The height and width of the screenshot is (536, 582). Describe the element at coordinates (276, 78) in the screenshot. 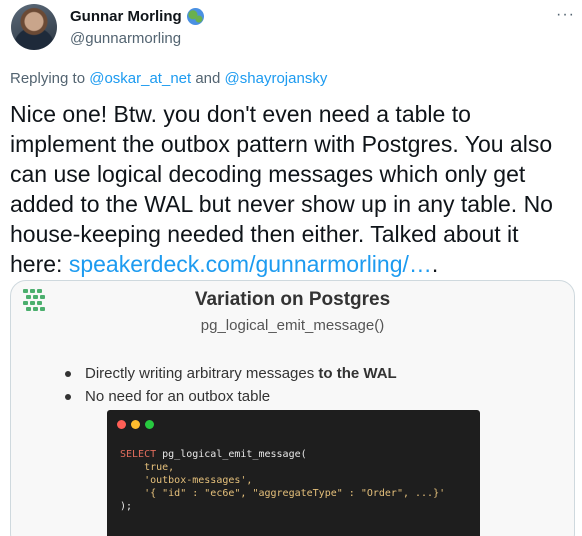

I see `mention-link: @shayrojansky` at that location.